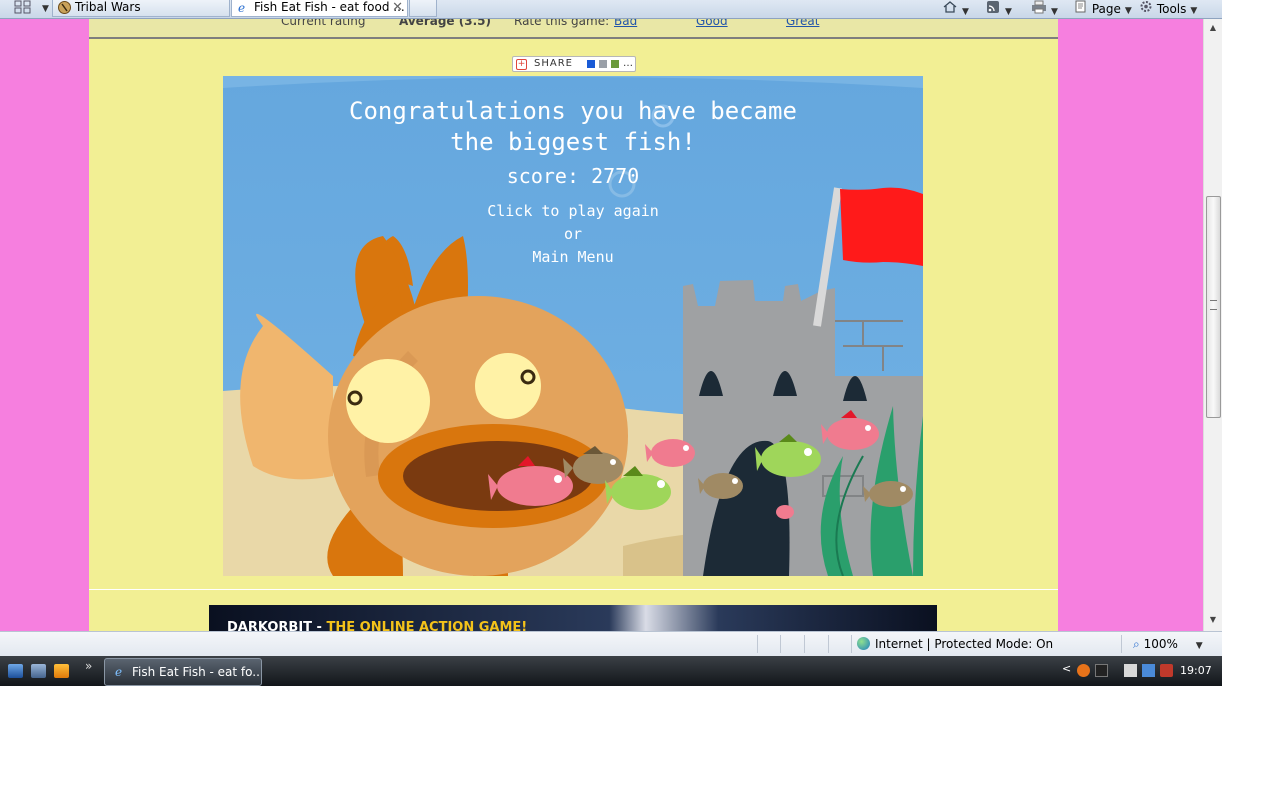  Describe the element at coordinates (863, 643) in the screenshot. I see `globe-icon` at that location.